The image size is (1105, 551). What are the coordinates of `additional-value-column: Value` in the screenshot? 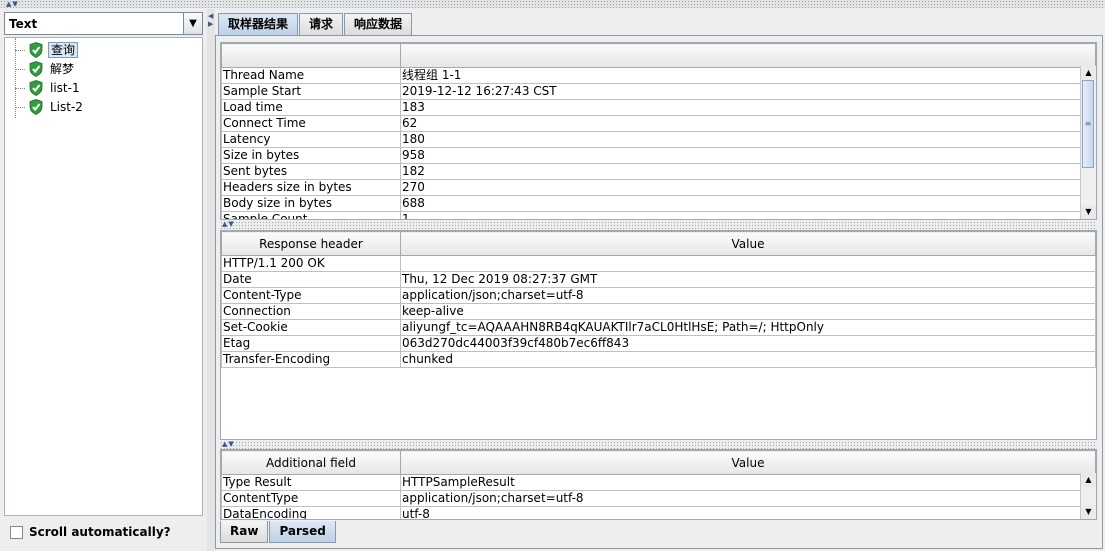 It's located at (748, 462).